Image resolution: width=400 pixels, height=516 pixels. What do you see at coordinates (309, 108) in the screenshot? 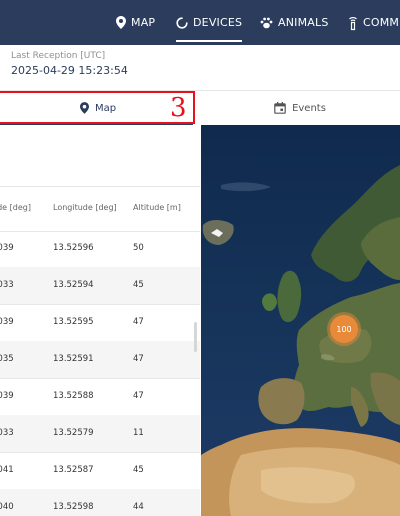
I see `tab-events-label: Events` at bounding box center [309, 108].